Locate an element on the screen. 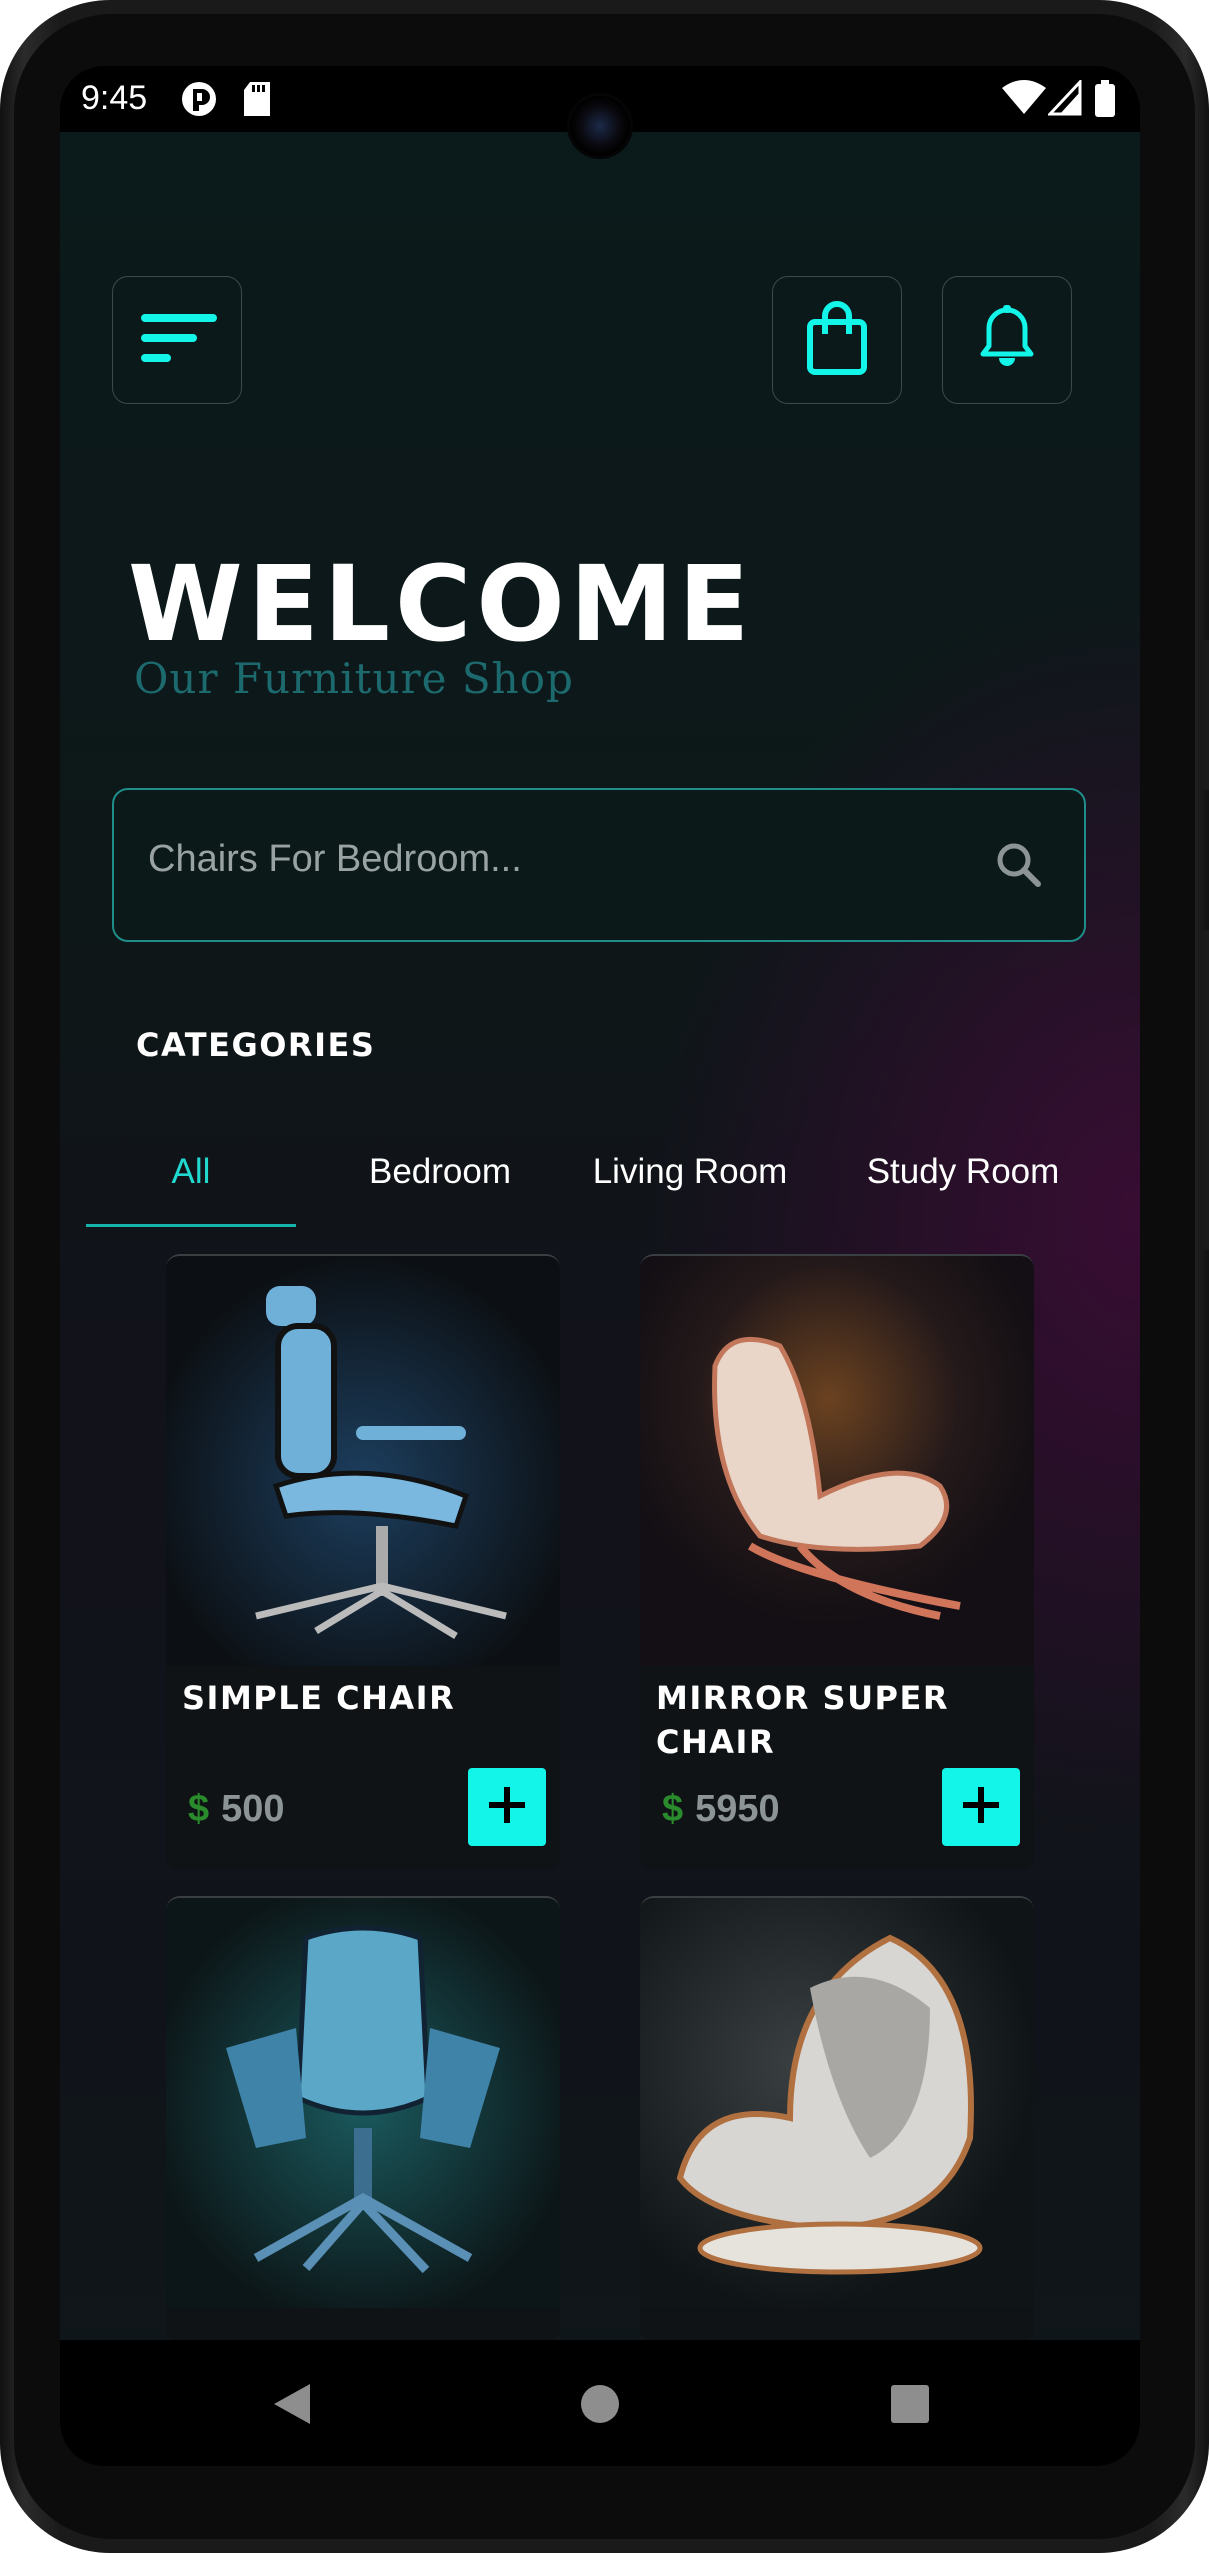 This screenshot has height=2553, width=1209. notifications-button is located at coordinates (1007, 340).